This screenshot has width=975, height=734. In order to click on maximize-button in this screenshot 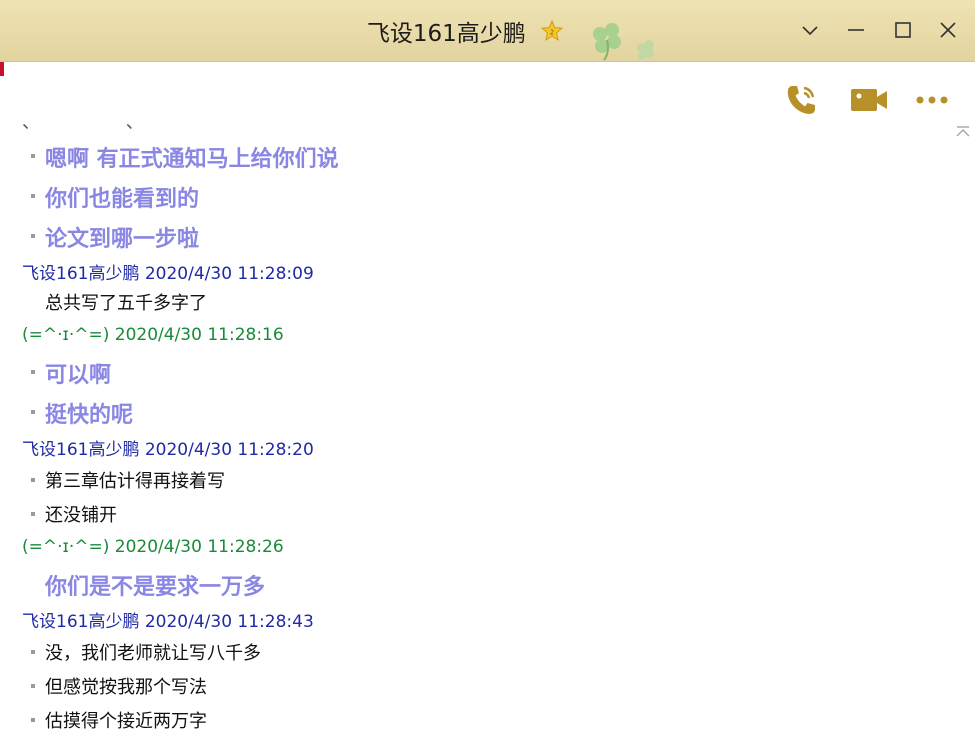, I will do `click(903, 30)`.